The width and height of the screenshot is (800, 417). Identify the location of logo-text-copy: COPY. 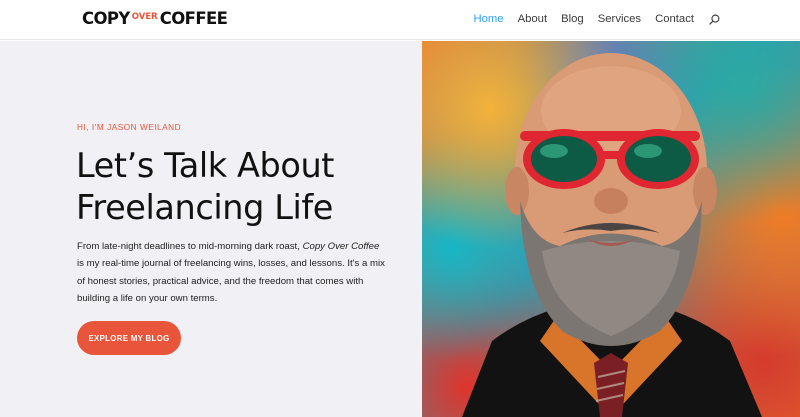
(106, 18).